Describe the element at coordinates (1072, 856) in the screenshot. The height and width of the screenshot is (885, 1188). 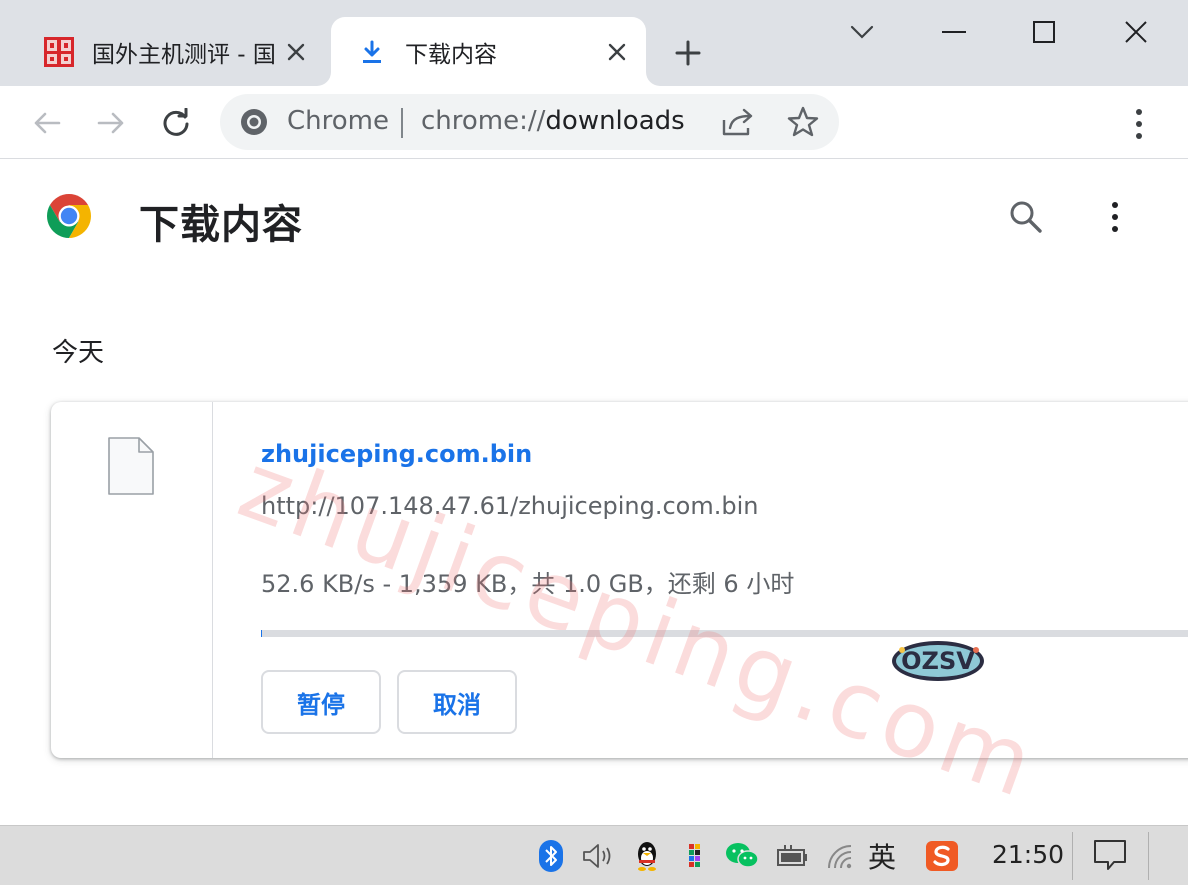
I see `taskbar-separator` at that location.